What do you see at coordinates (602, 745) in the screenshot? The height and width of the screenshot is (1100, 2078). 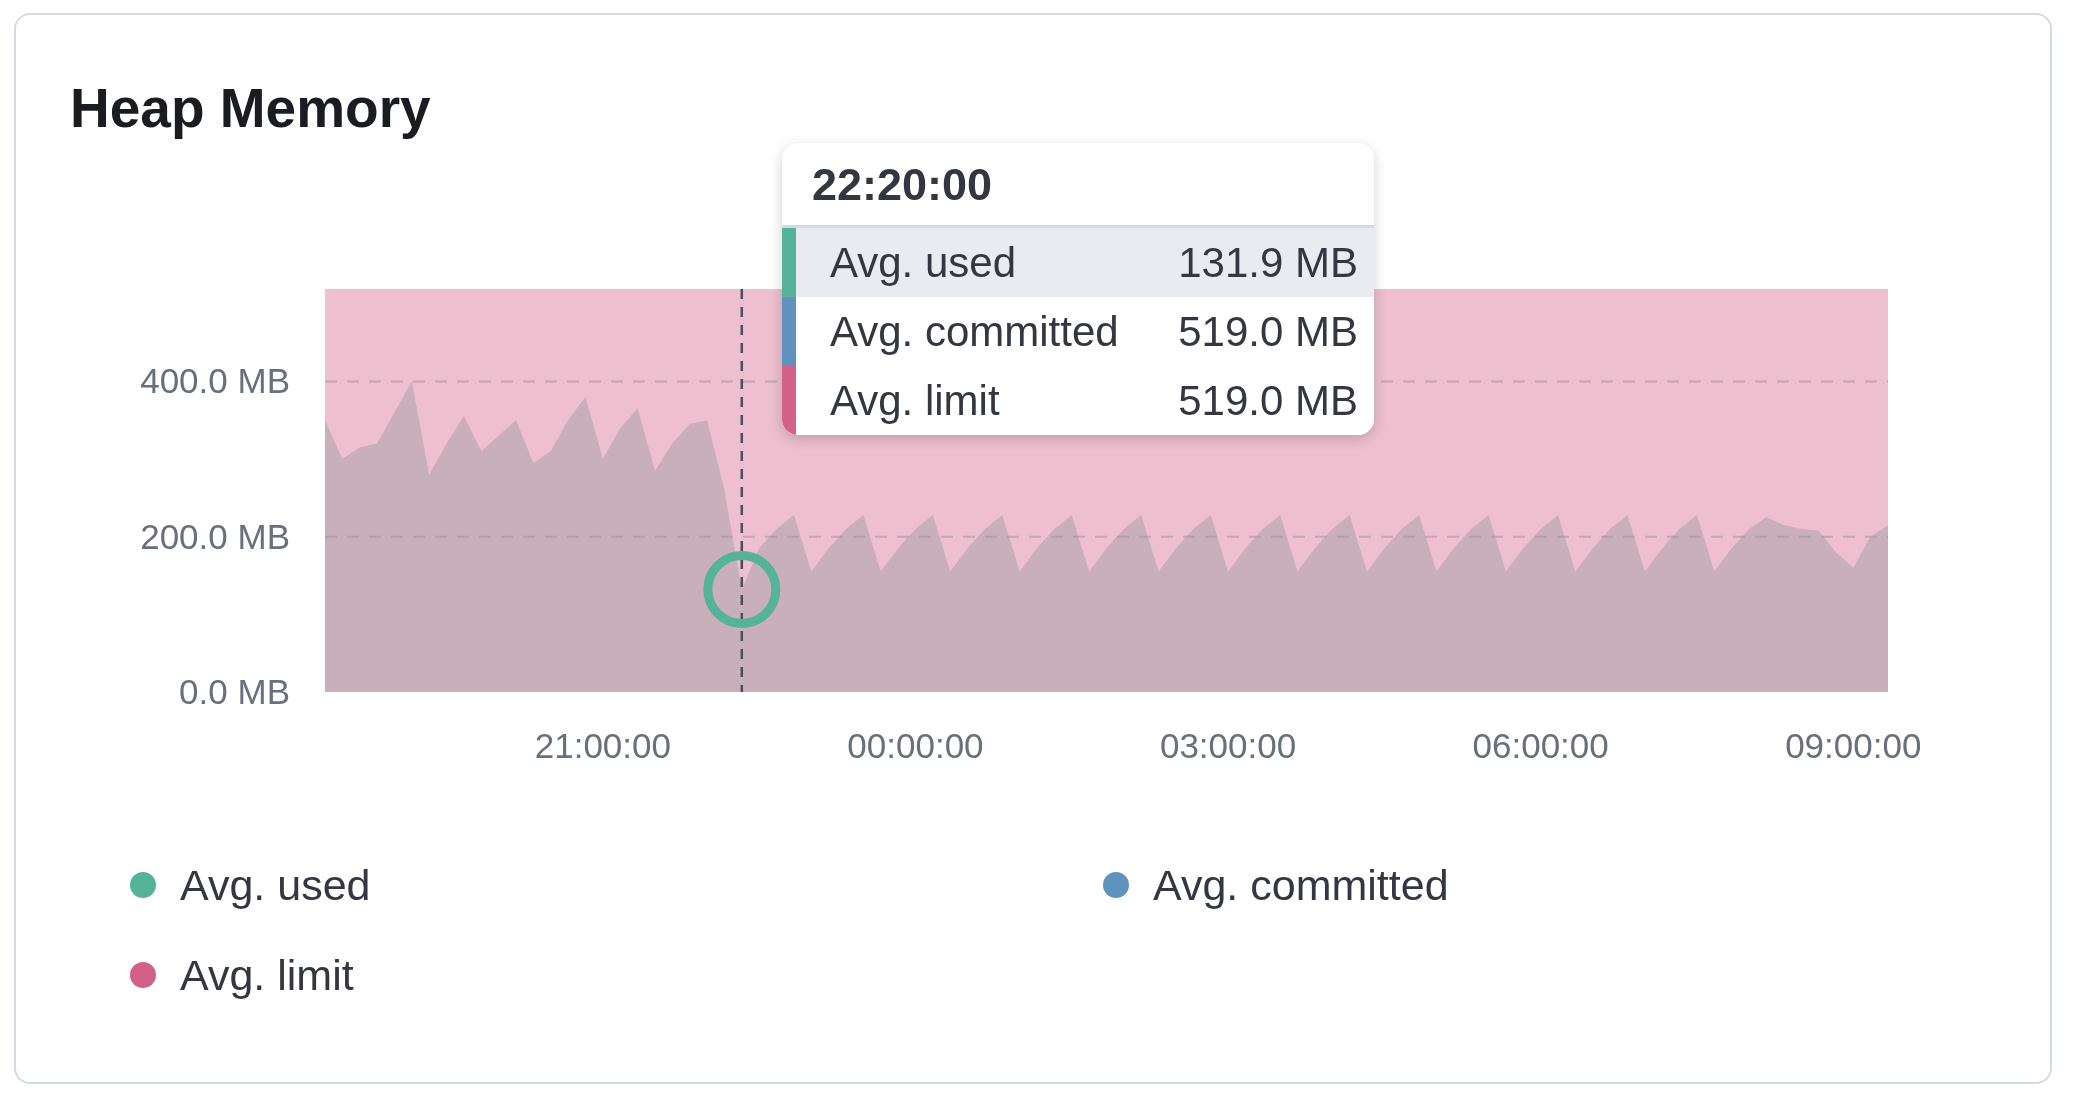 I see `x-axis-label: 21:00:00` at bounding box center [602, 745].